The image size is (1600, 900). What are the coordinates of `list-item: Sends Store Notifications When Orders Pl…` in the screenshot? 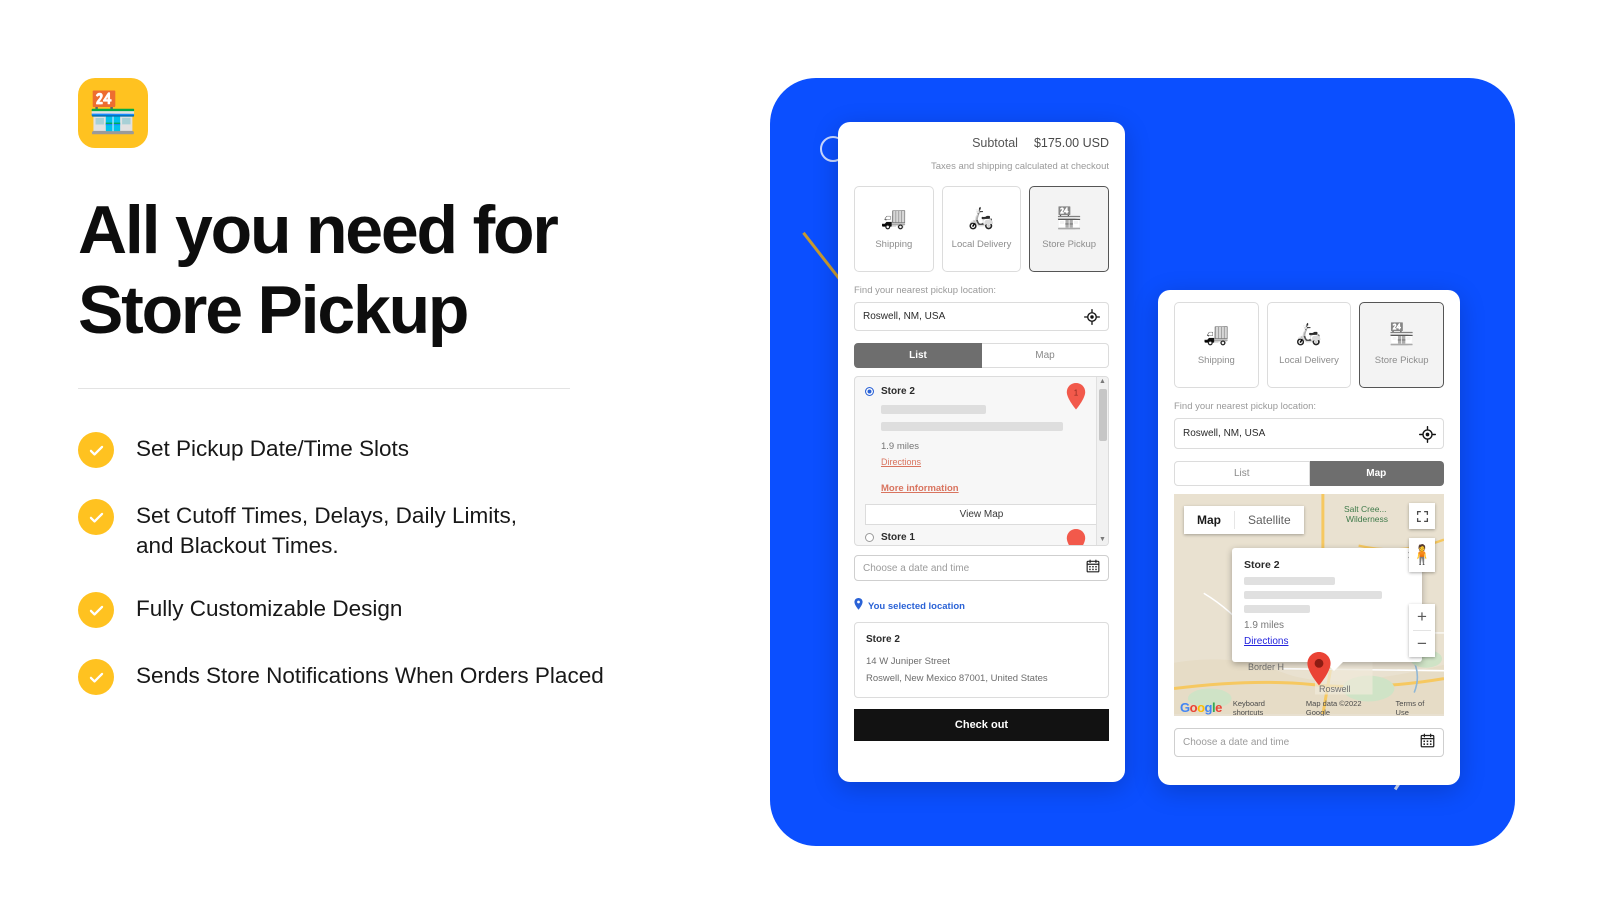 It's located at (398, 677).